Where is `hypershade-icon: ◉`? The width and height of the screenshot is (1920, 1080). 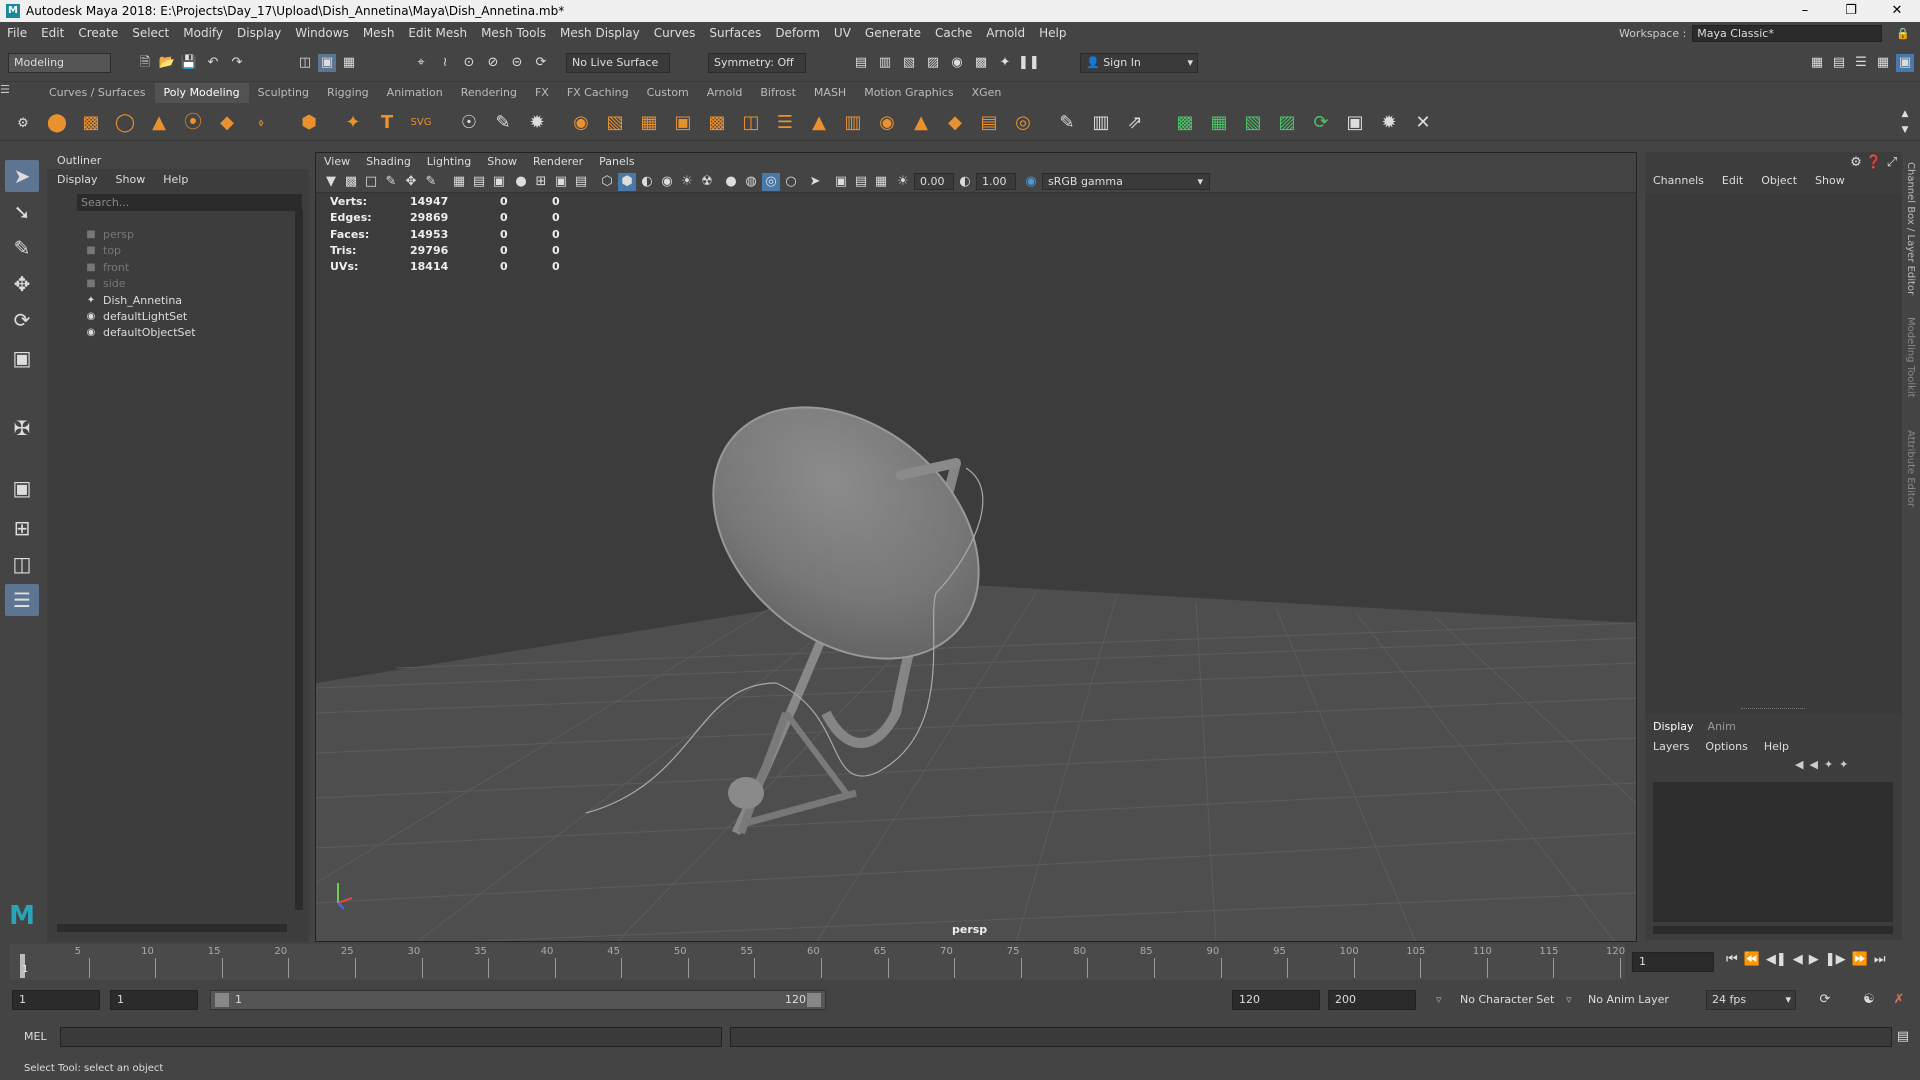 hypershade-icon: ◉ is located at coordinates (957, 63).